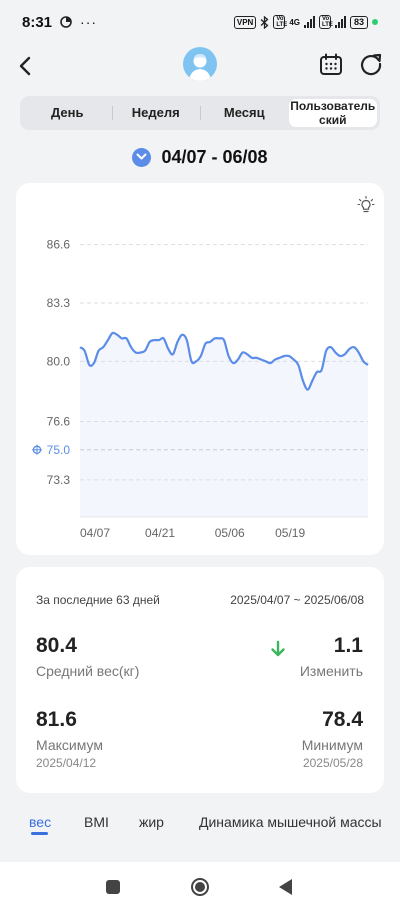  What do you see at coordinates (244, 113) in the screenshot?
I see `tab-month: Месяц` at bounding box center [244, 113].